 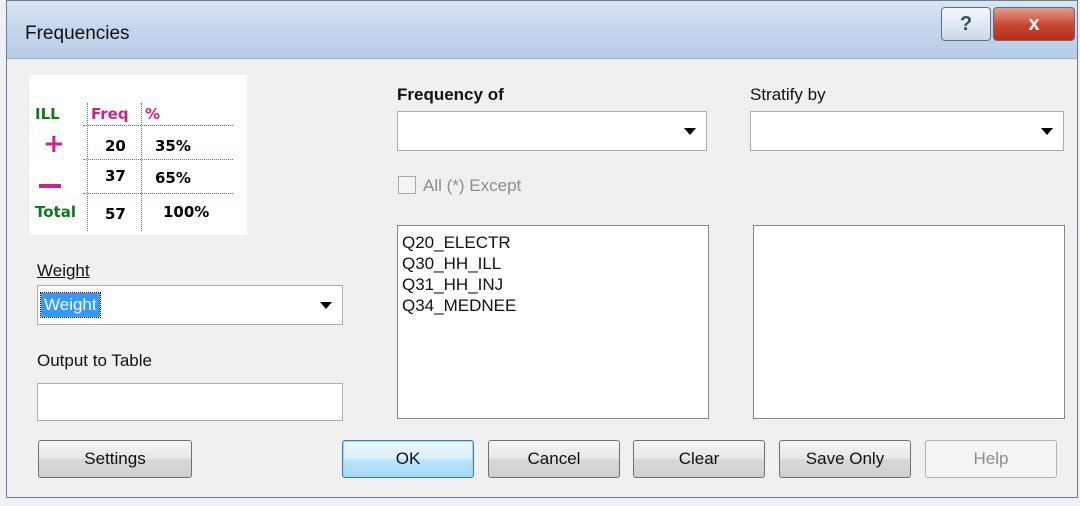 What do you see at coordinates (542, 30) in the screenshot?
I see `title-bar: Frequencies ? x` at bounding box center [542, 30].